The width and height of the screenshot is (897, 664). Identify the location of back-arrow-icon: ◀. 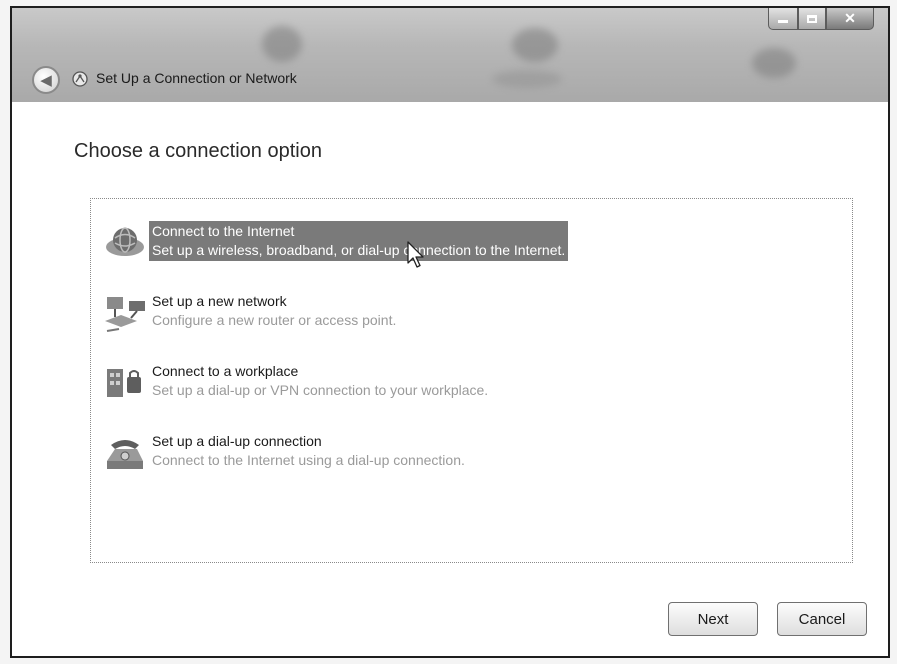
(46, 80).